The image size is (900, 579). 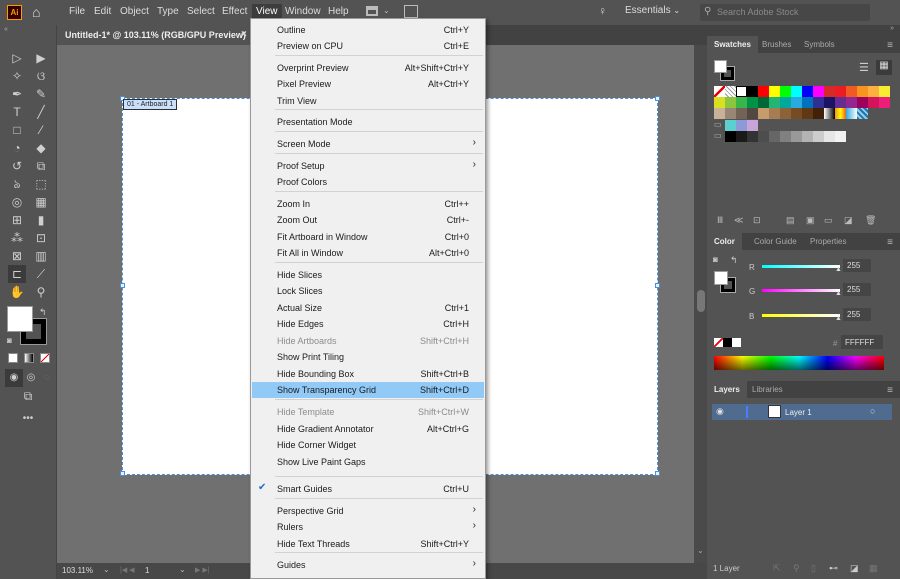 What do you see at coordinates (602, 11) in the screenshot?
I see `lightbulb-icon: ♀` at bounding box center [602, 11].